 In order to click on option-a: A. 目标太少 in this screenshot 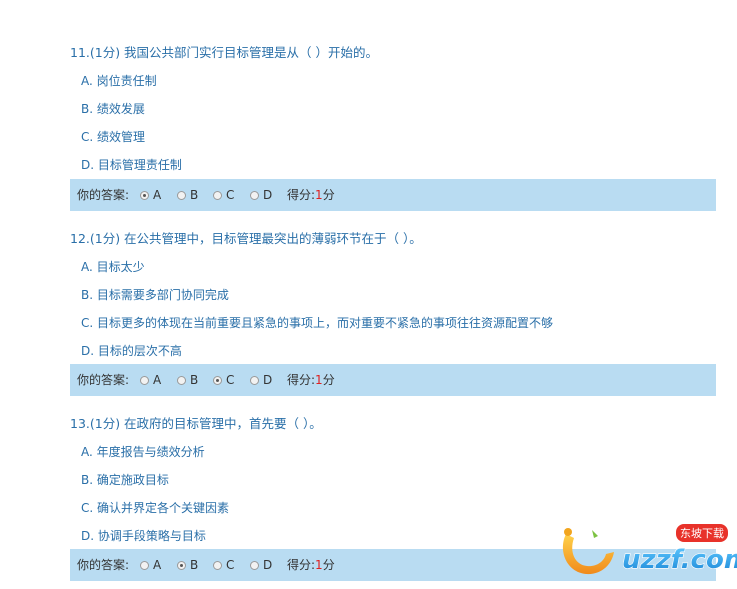, I will do `click(113, 267)`.